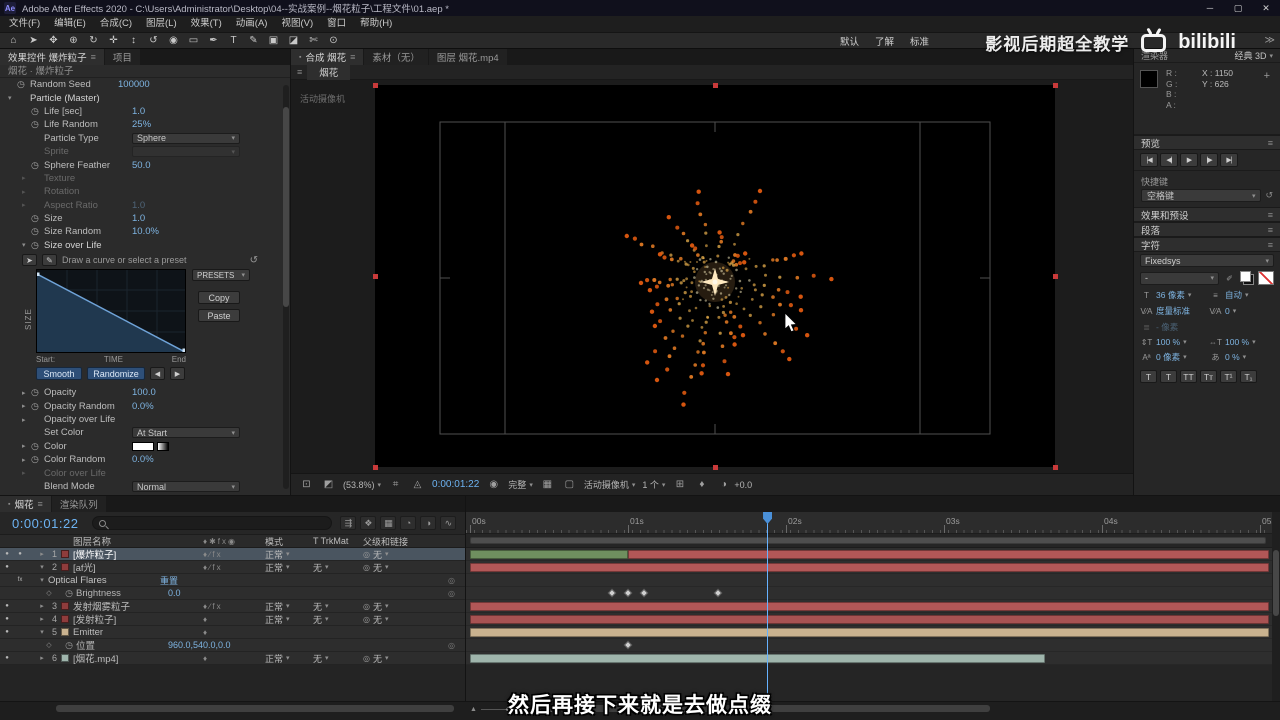  What do you see at coordinates (299, 72) in the screenshot?
I see `viewer-menu-icon: ≡` at bounding box center [299, 72].